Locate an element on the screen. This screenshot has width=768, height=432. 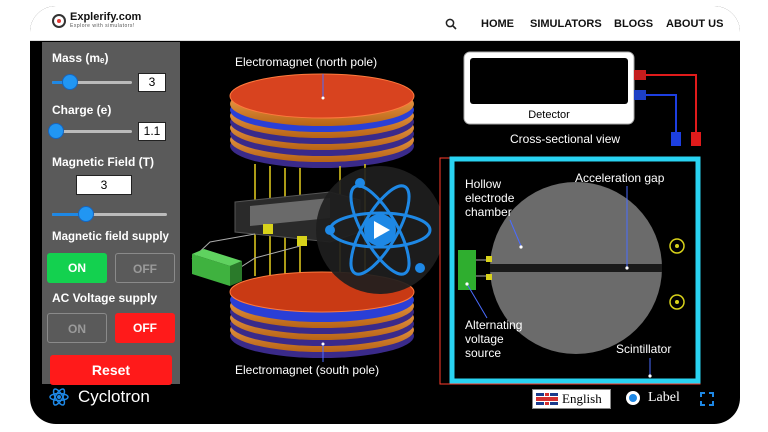
cross-section-title: Cross-sectional view is located at coordinates (565, 139).